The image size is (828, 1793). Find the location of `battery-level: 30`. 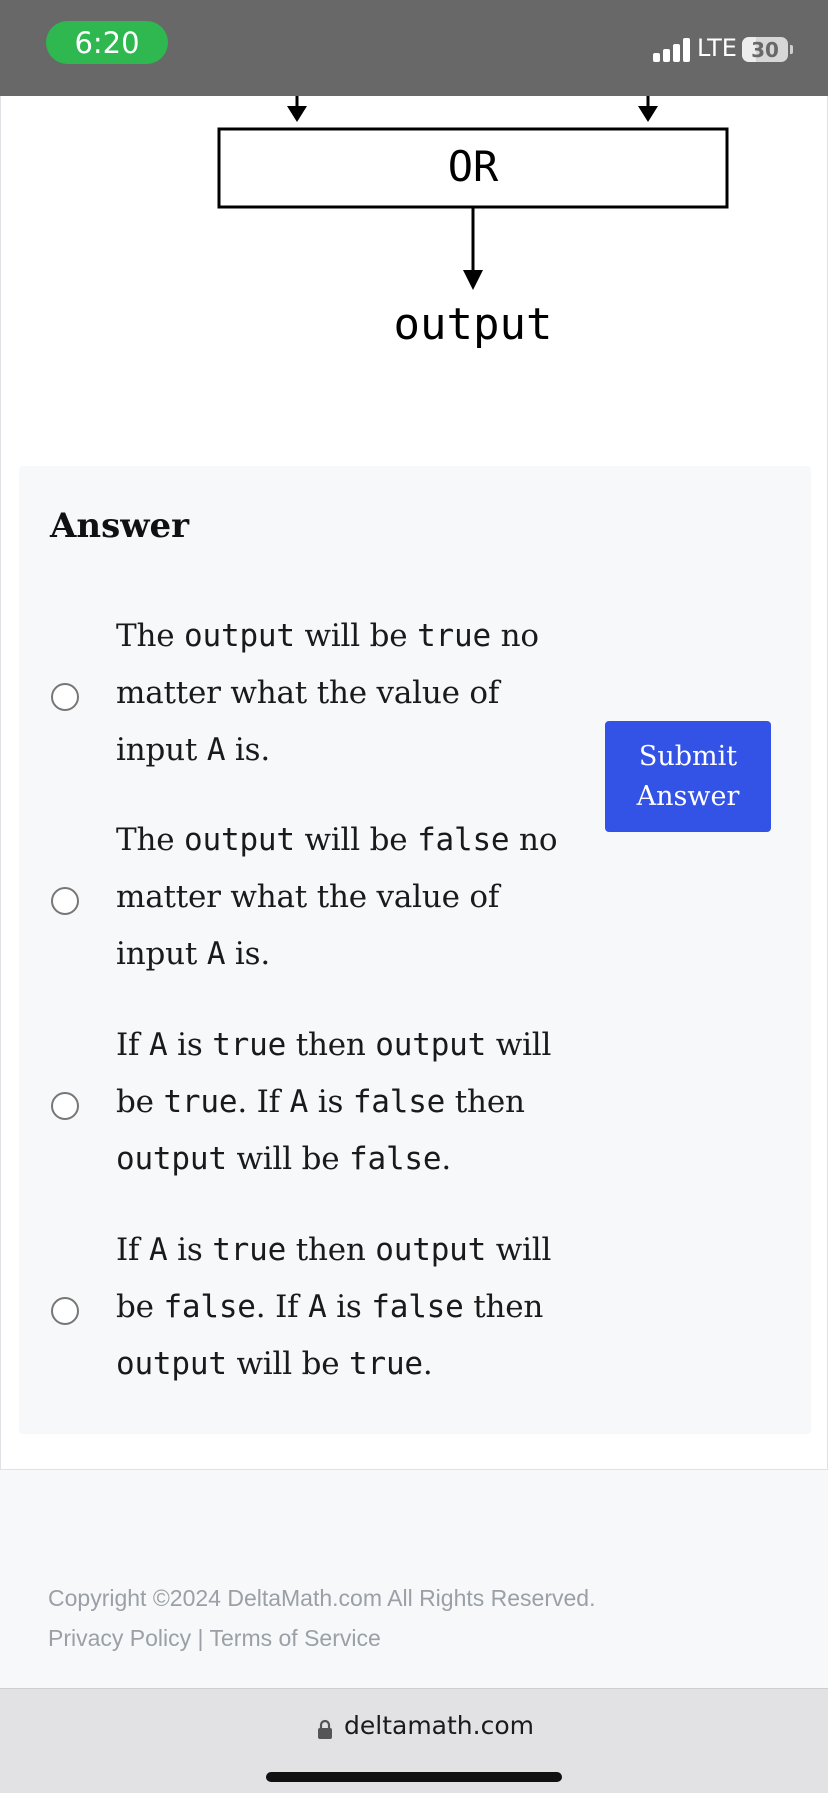

battery-level: 30 is located at coordinates (765, 49).